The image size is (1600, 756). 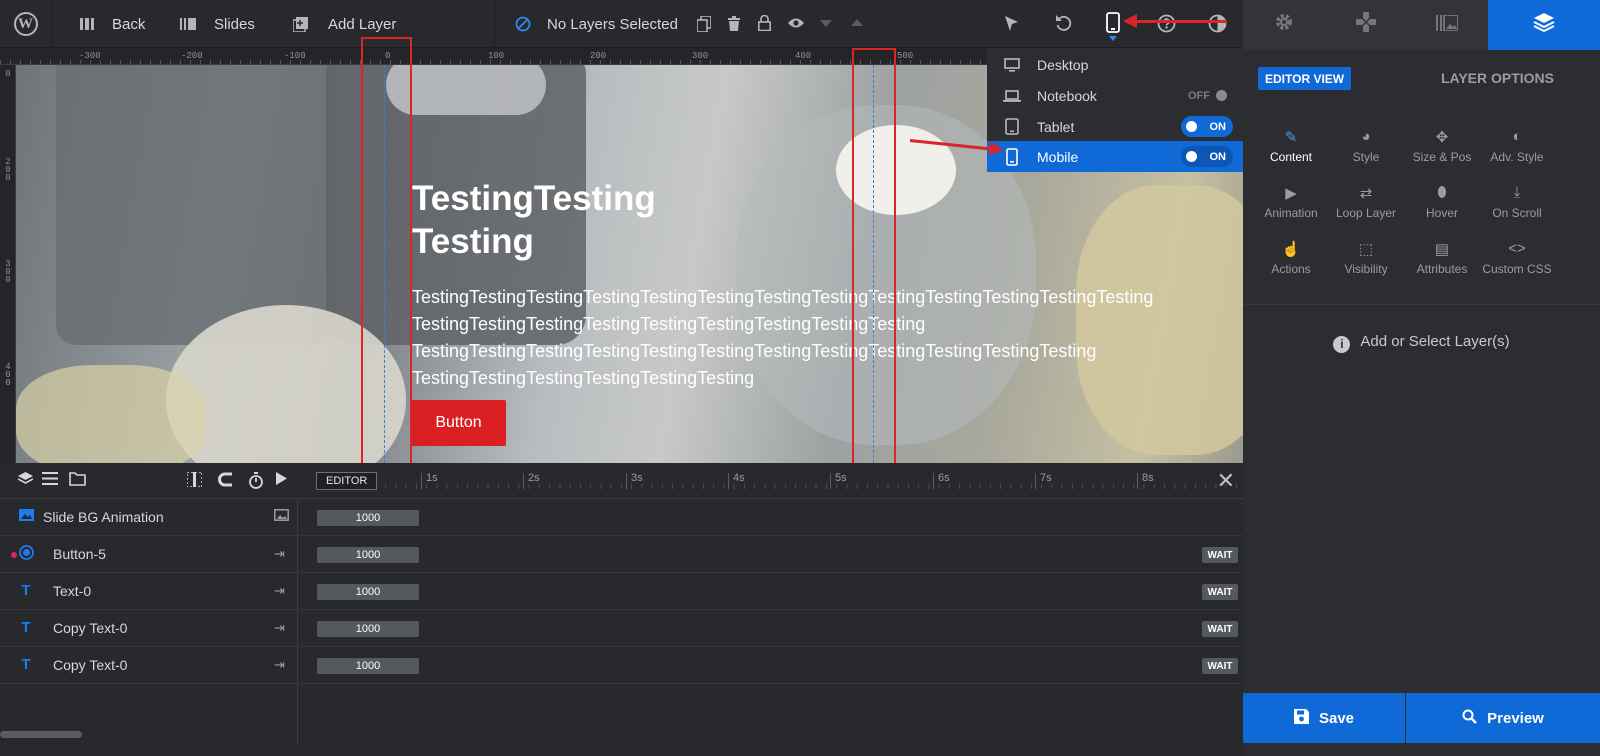 What do you see at coordinates (103, 517) in the screenshot?
I see `layer-name: Slide BG Animation` at bounding box center [103, 517].